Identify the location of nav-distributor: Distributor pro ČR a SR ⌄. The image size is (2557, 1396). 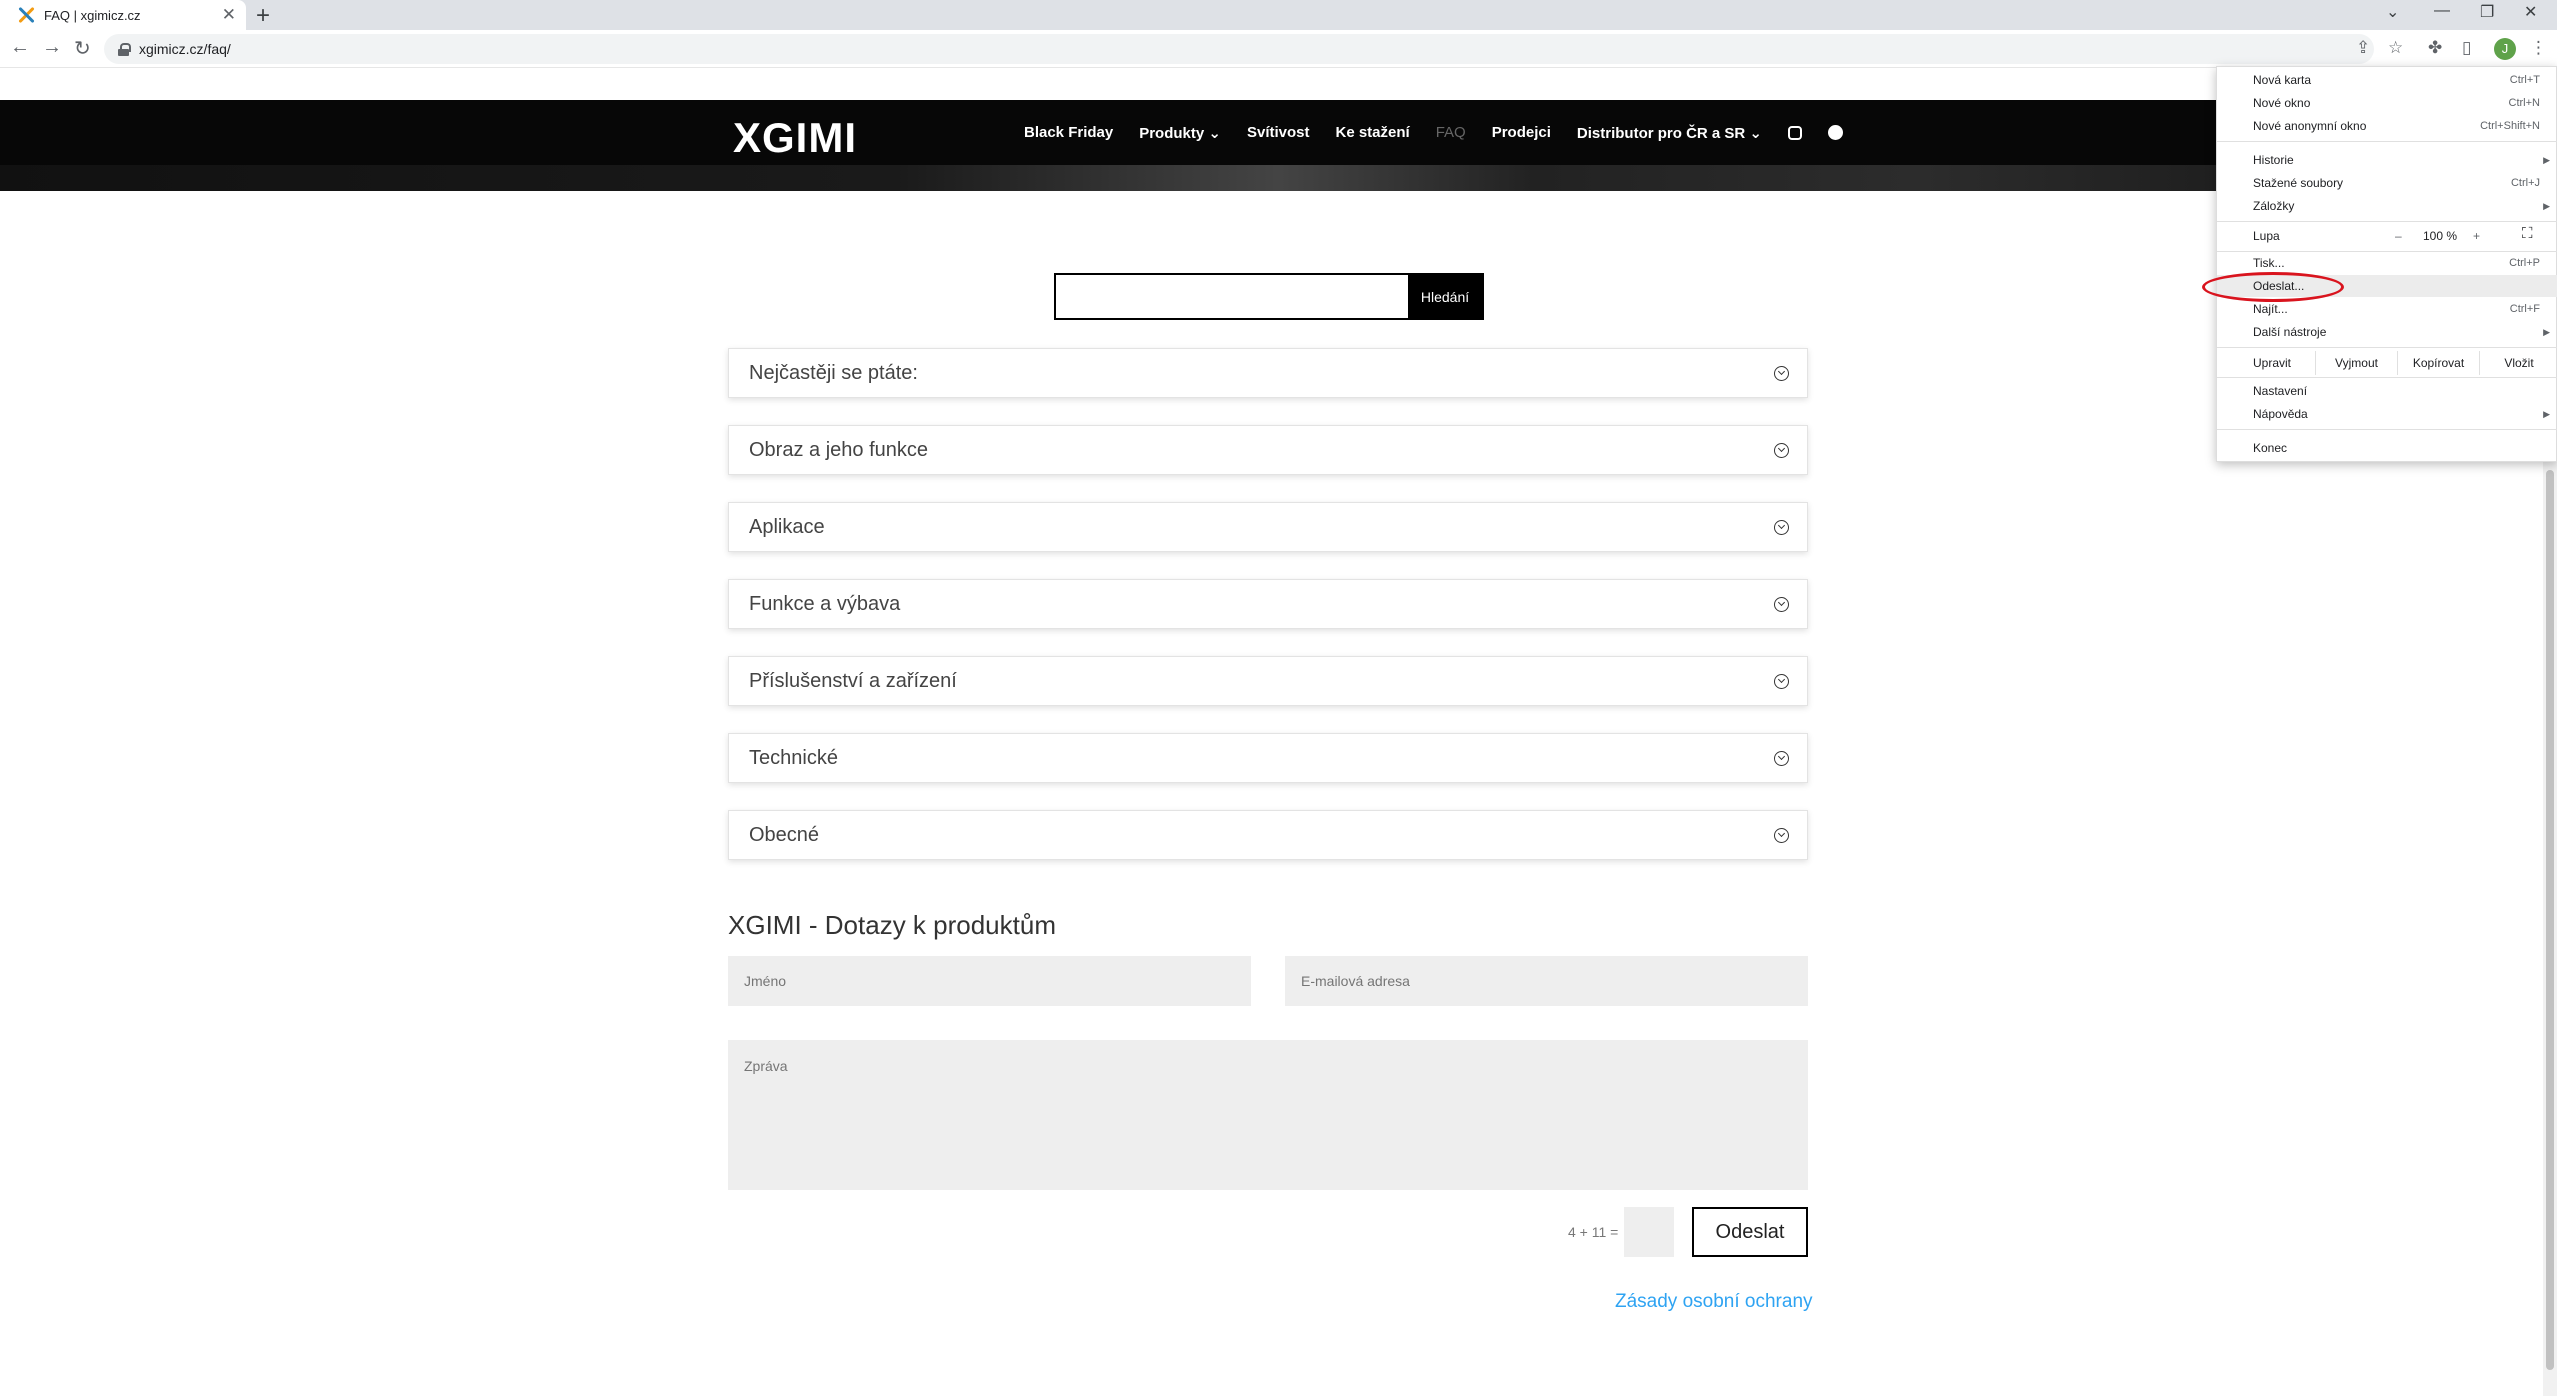
(1669, 133).